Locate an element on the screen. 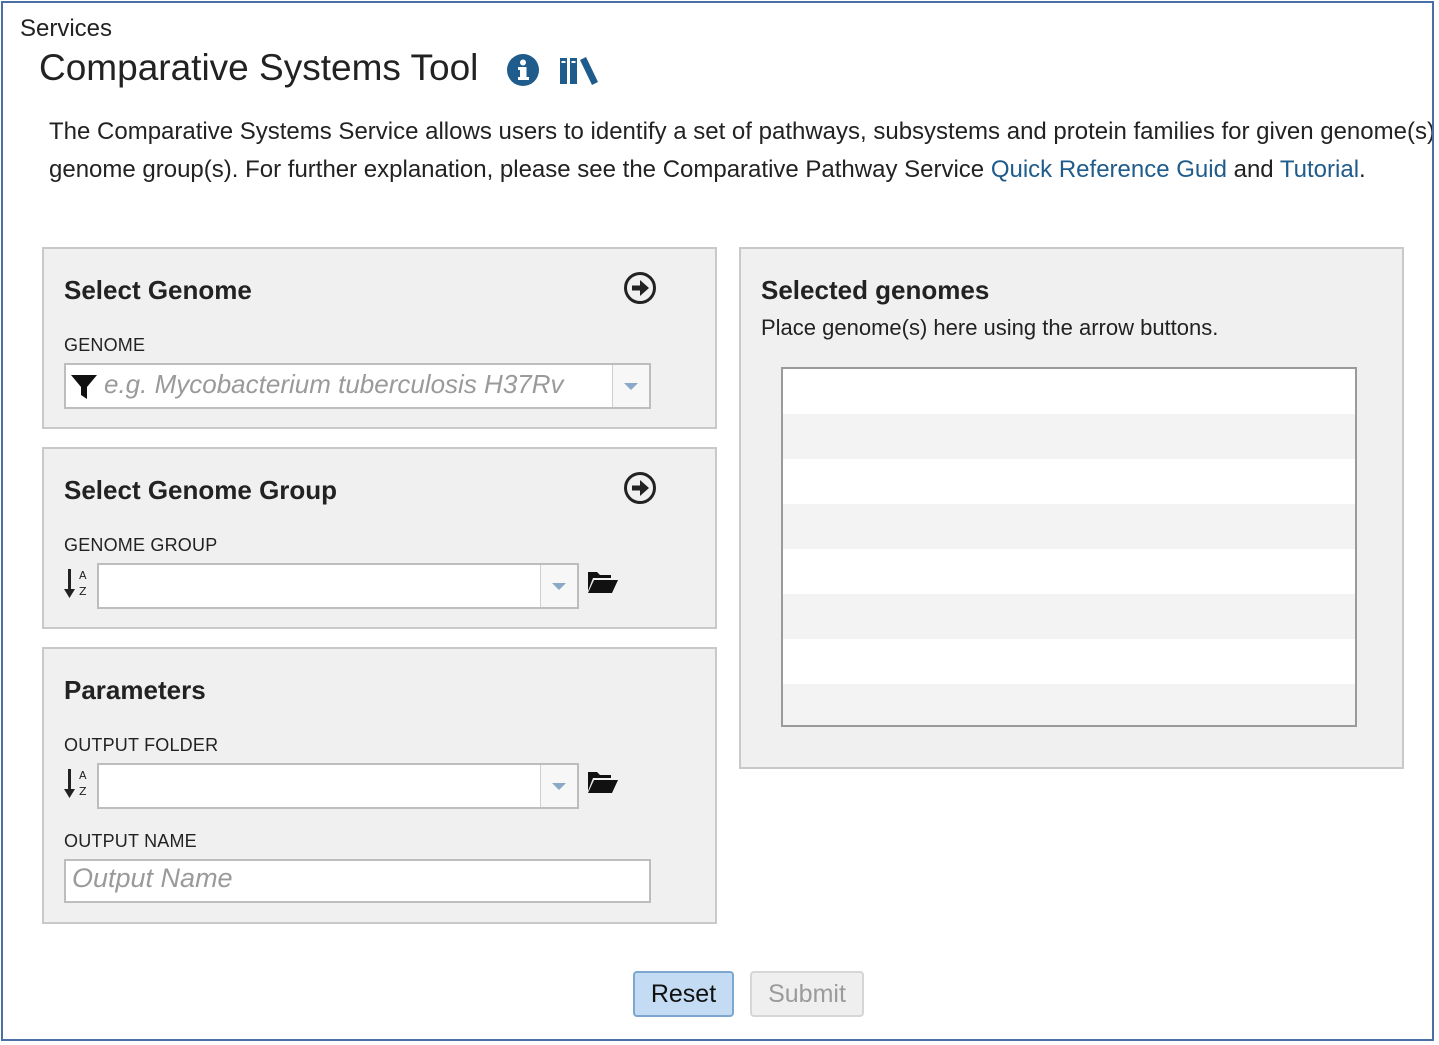  info-icon is located at coordinates (523, 70).